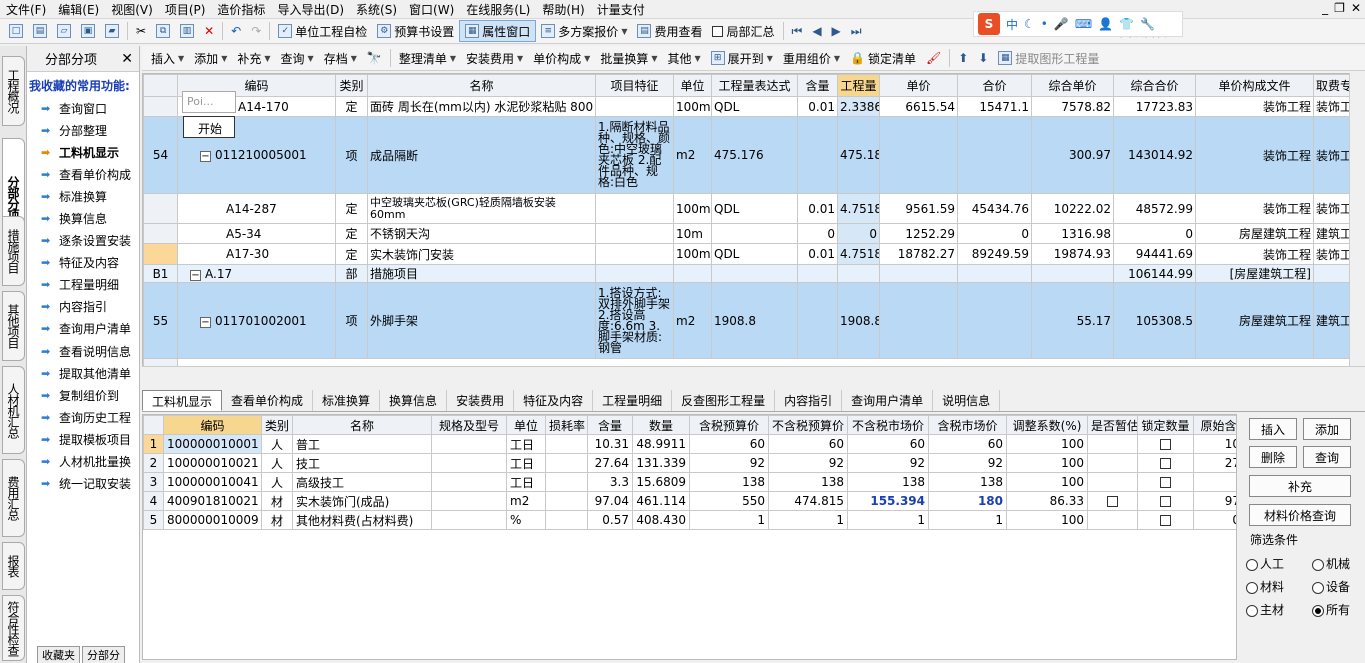 This screenshot has width=1365, height=663. I want to click on unit-cell: 工日, so click(526, 444).